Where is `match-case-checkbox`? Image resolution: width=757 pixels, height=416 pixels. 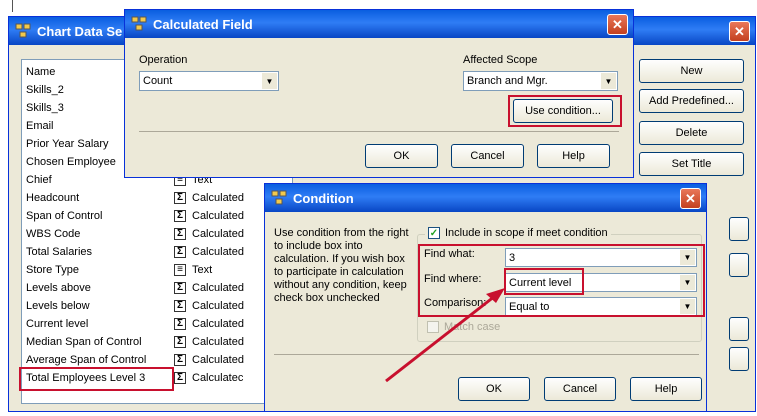
match-case-checkbox is located at coordinates (433, 327).